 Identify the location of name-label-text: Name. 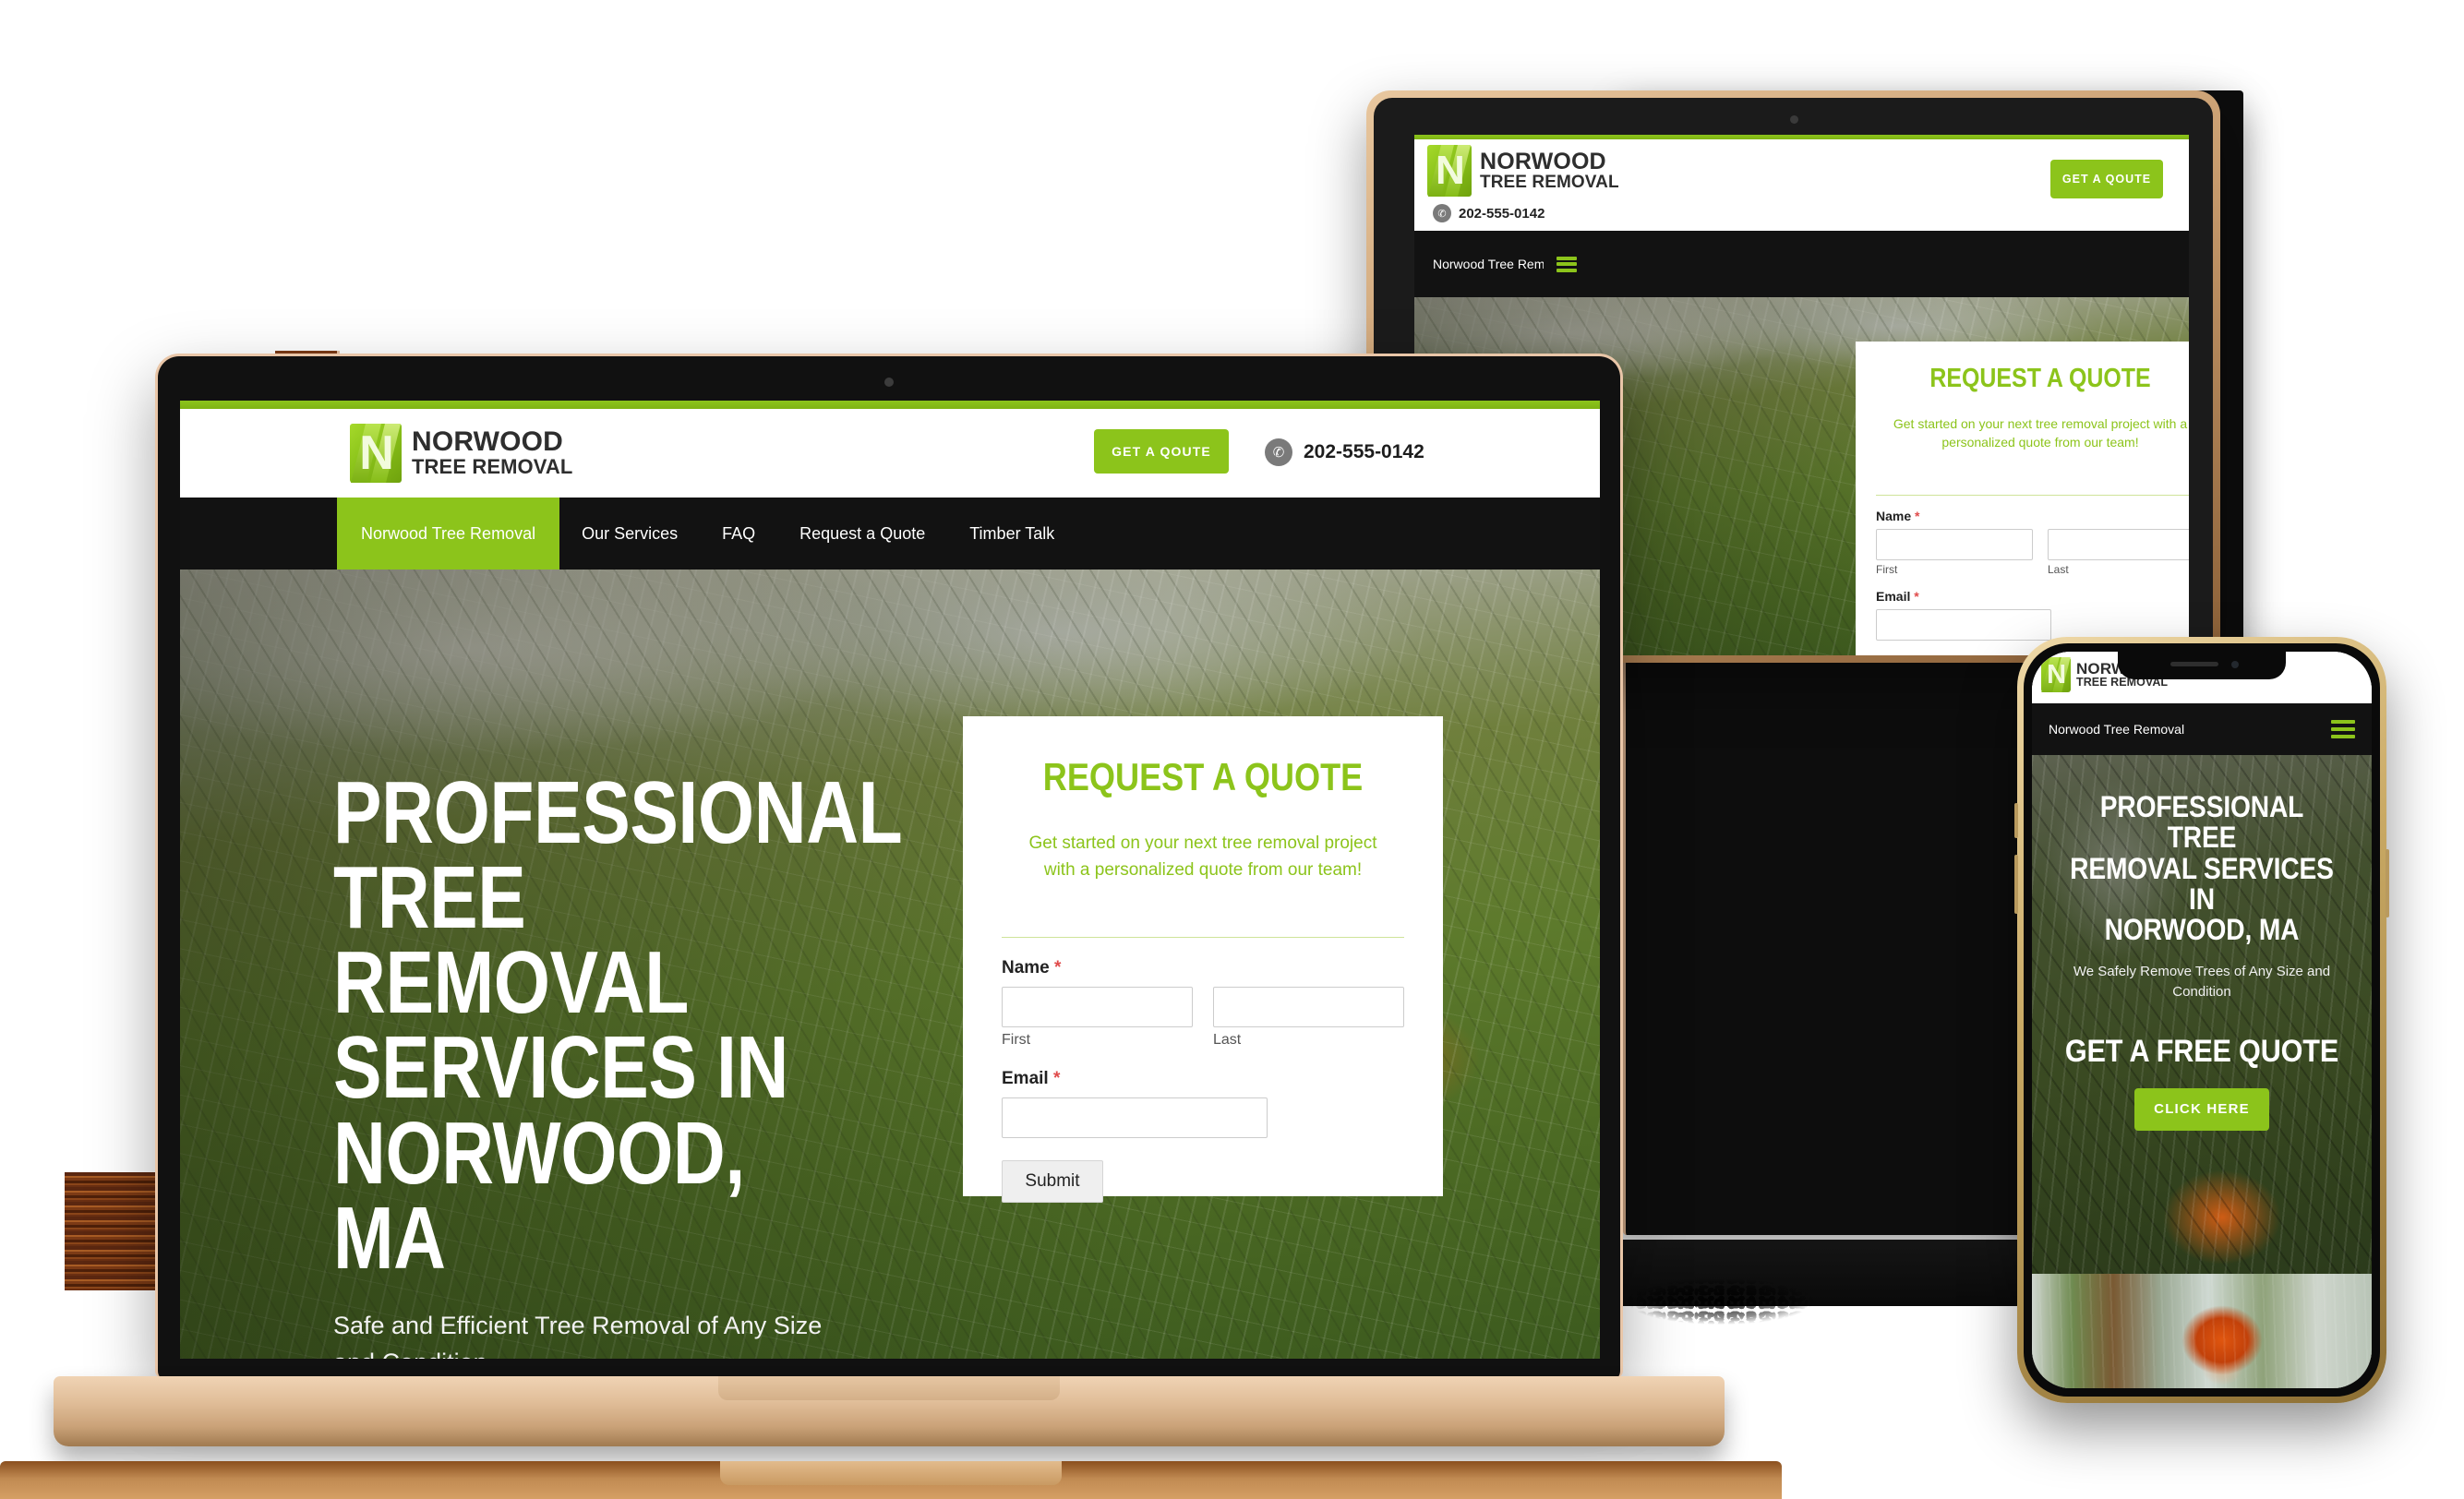
(1026, 967).